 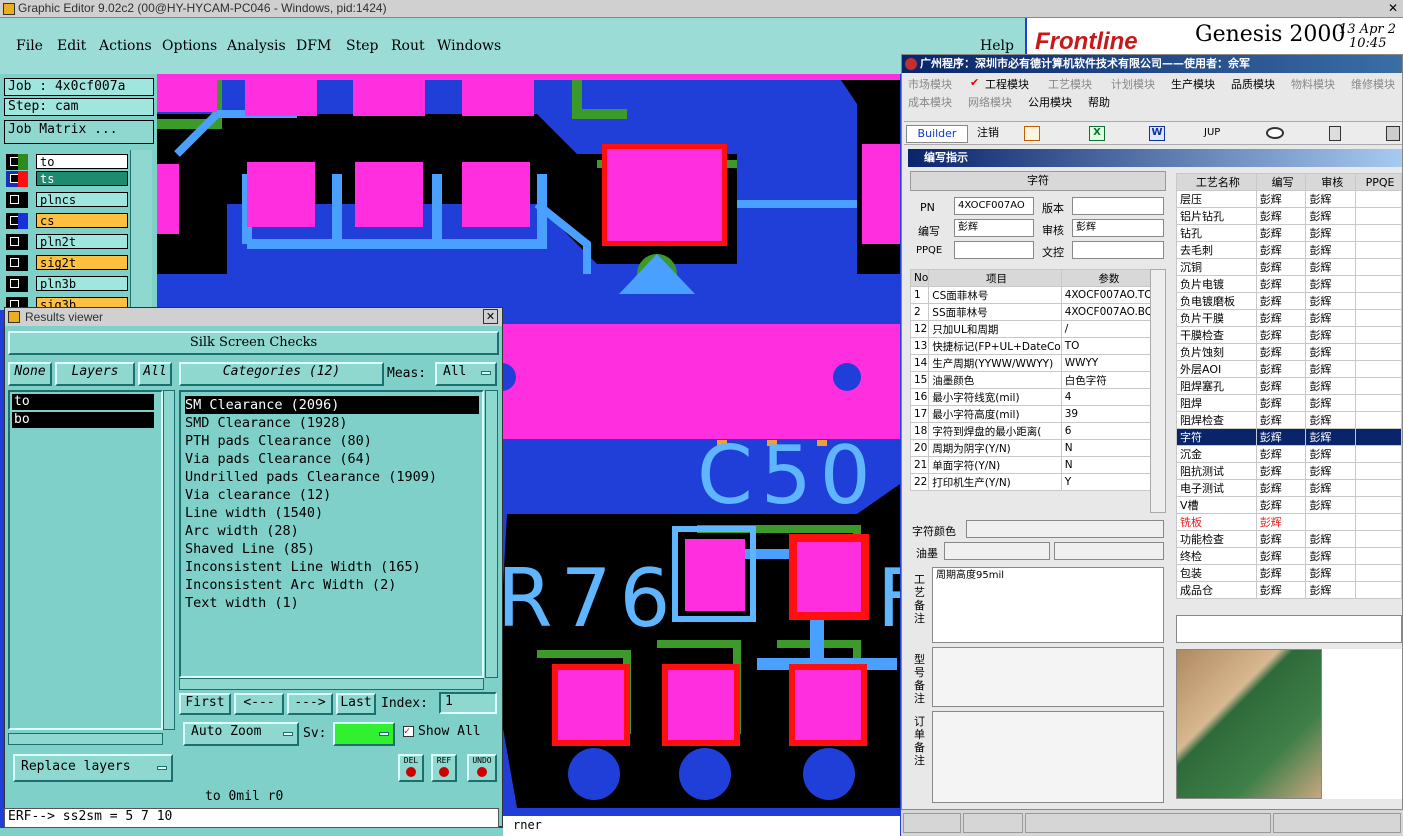 I want to click on process-input, so click(x=1289, y=629).